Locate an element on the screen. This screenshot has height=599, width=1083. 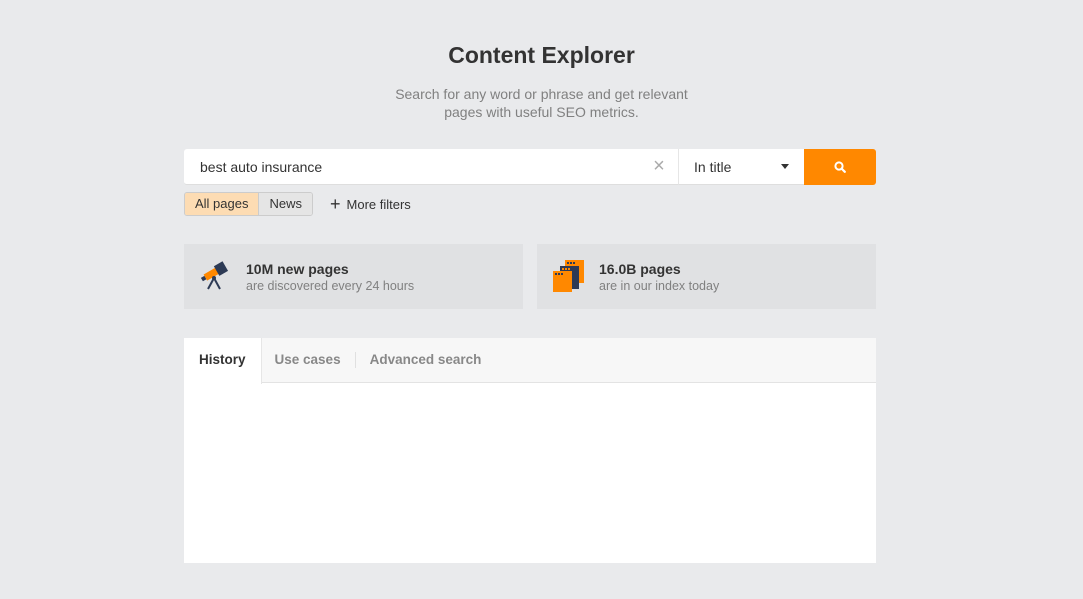
page-type-toggle: All pages News is located at coordinates (248, 204).